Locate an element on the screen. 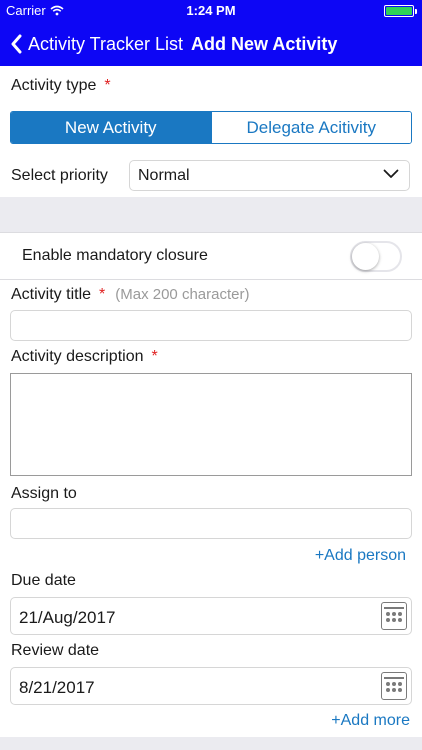 The width and height of the screenshot is (422, 750). battery-icon is located at coordinates (400, 11).